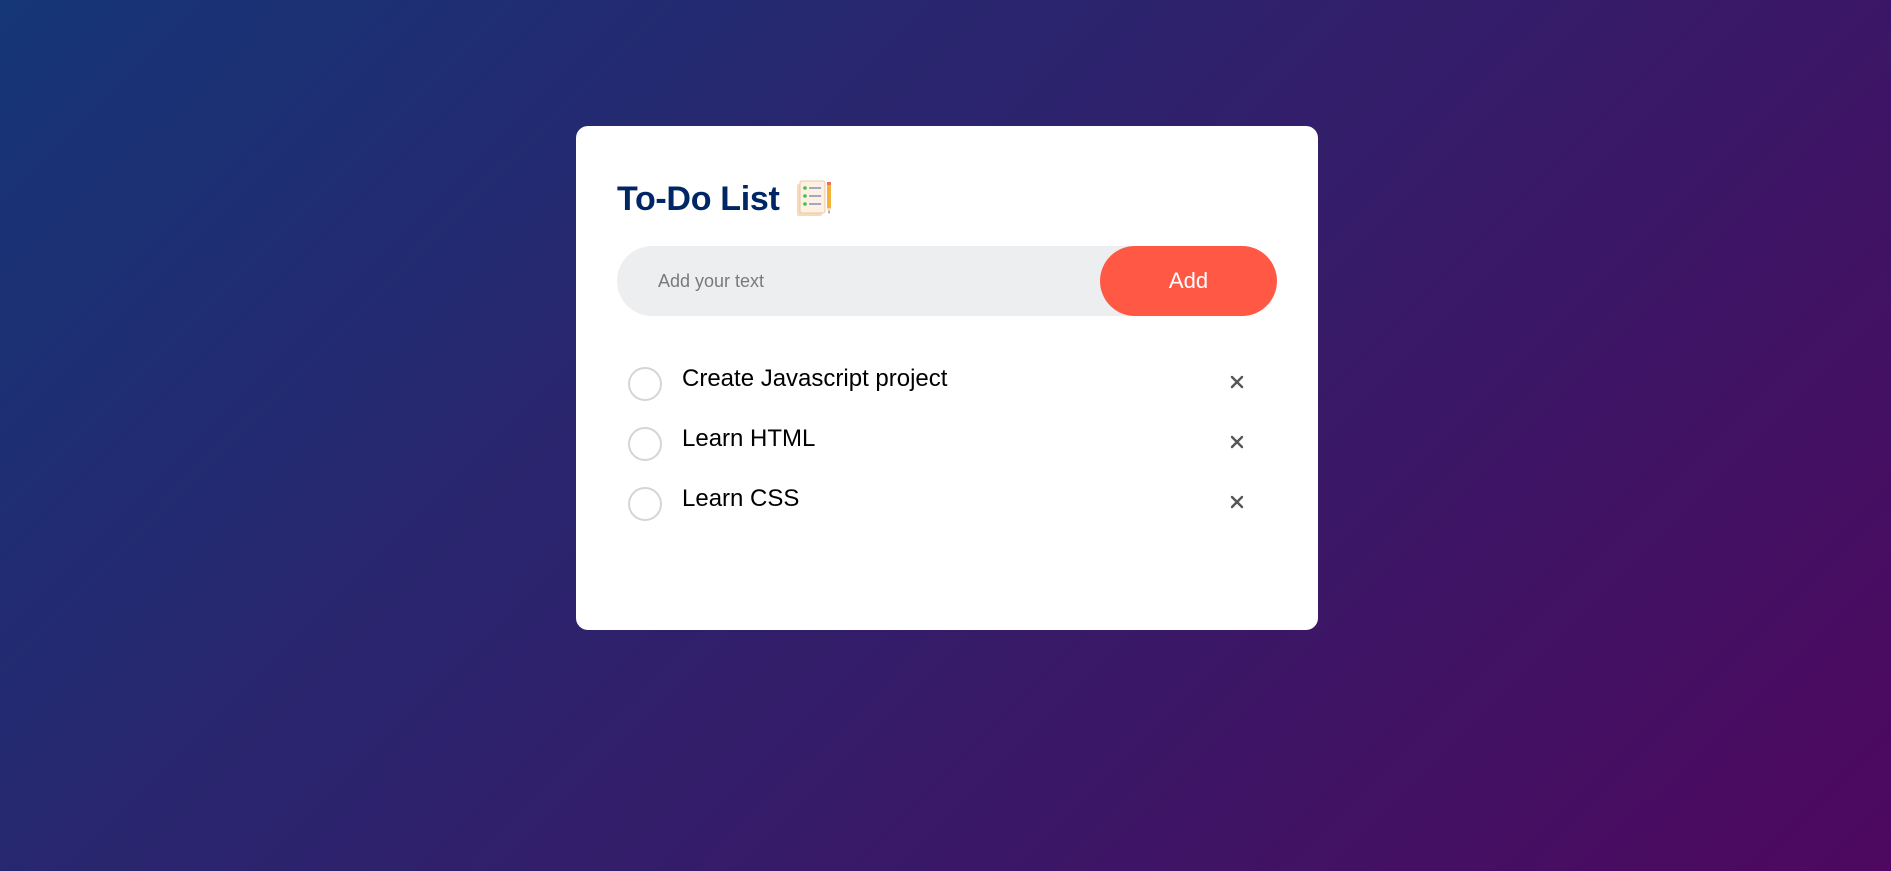 This screenshot has height=871, width=1891. What do you see at coordinates (858, 281) in the screenshot?
I see `task-input` at bounding box center [858, 281].